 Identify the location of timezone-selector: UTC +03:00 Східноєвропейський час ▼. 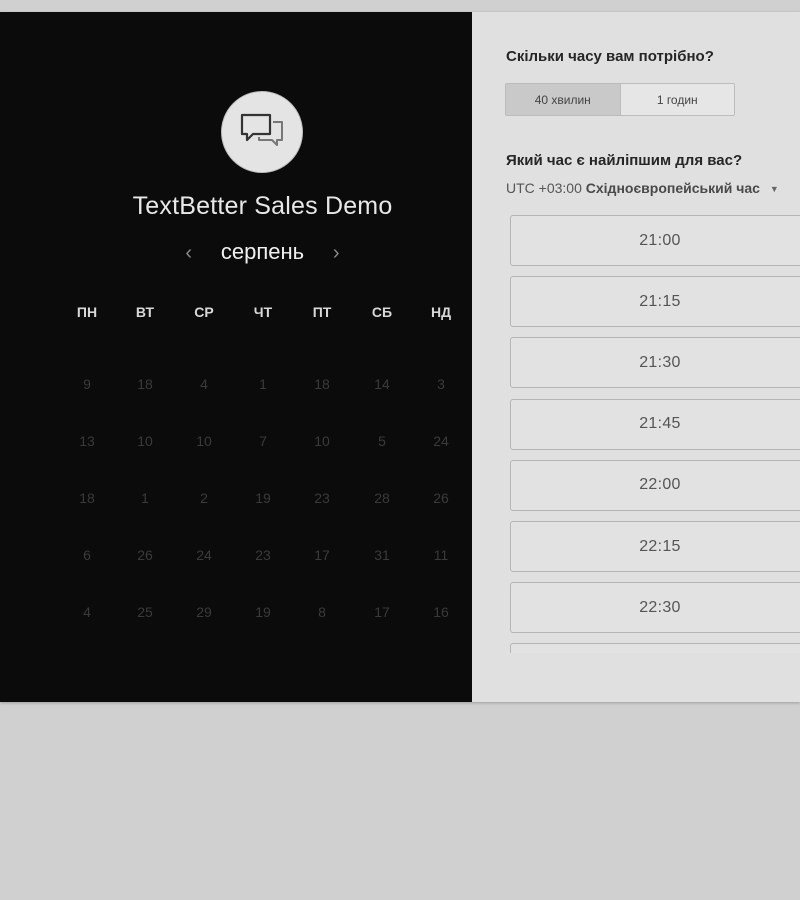
(642, 188).